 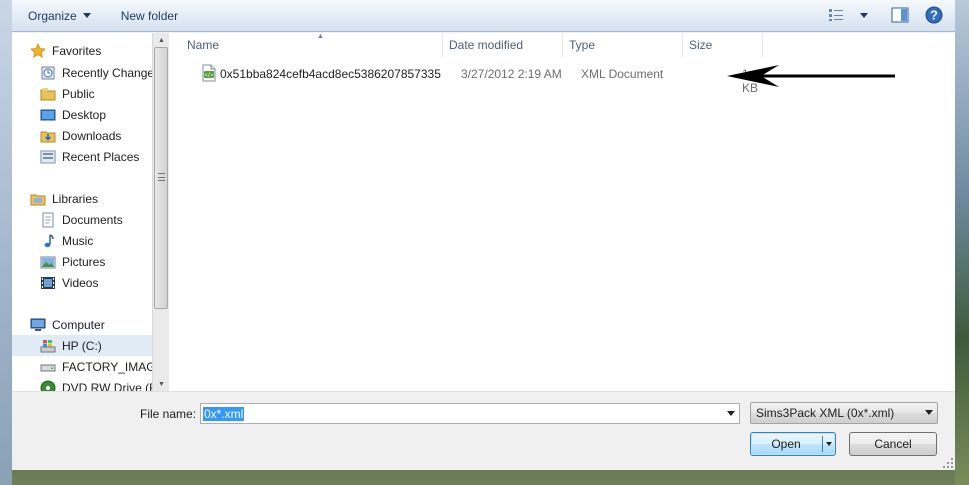 I want to click on nav-item-videos: Videos, so click(x=82, y=282).